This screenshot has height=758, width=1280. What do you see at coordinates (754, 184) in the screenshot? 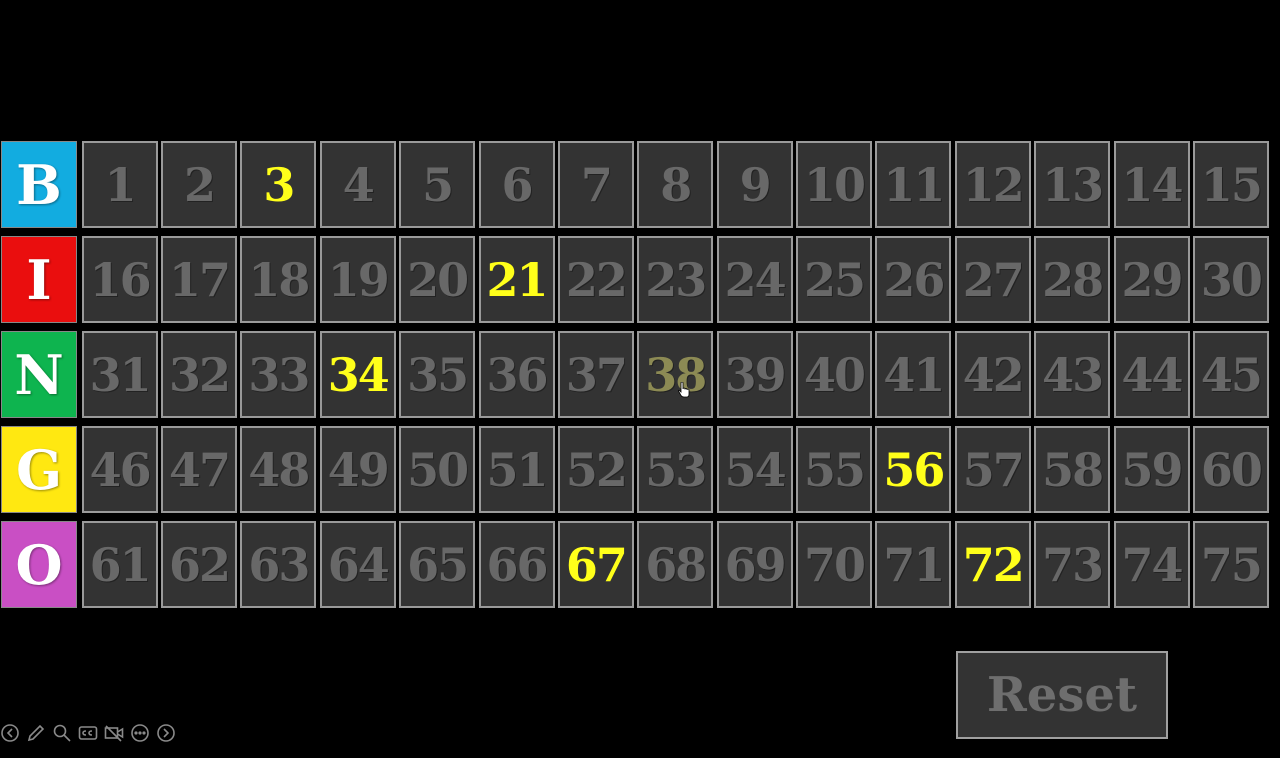
I see `number-cell: 9` at bounding box center [754, 184].